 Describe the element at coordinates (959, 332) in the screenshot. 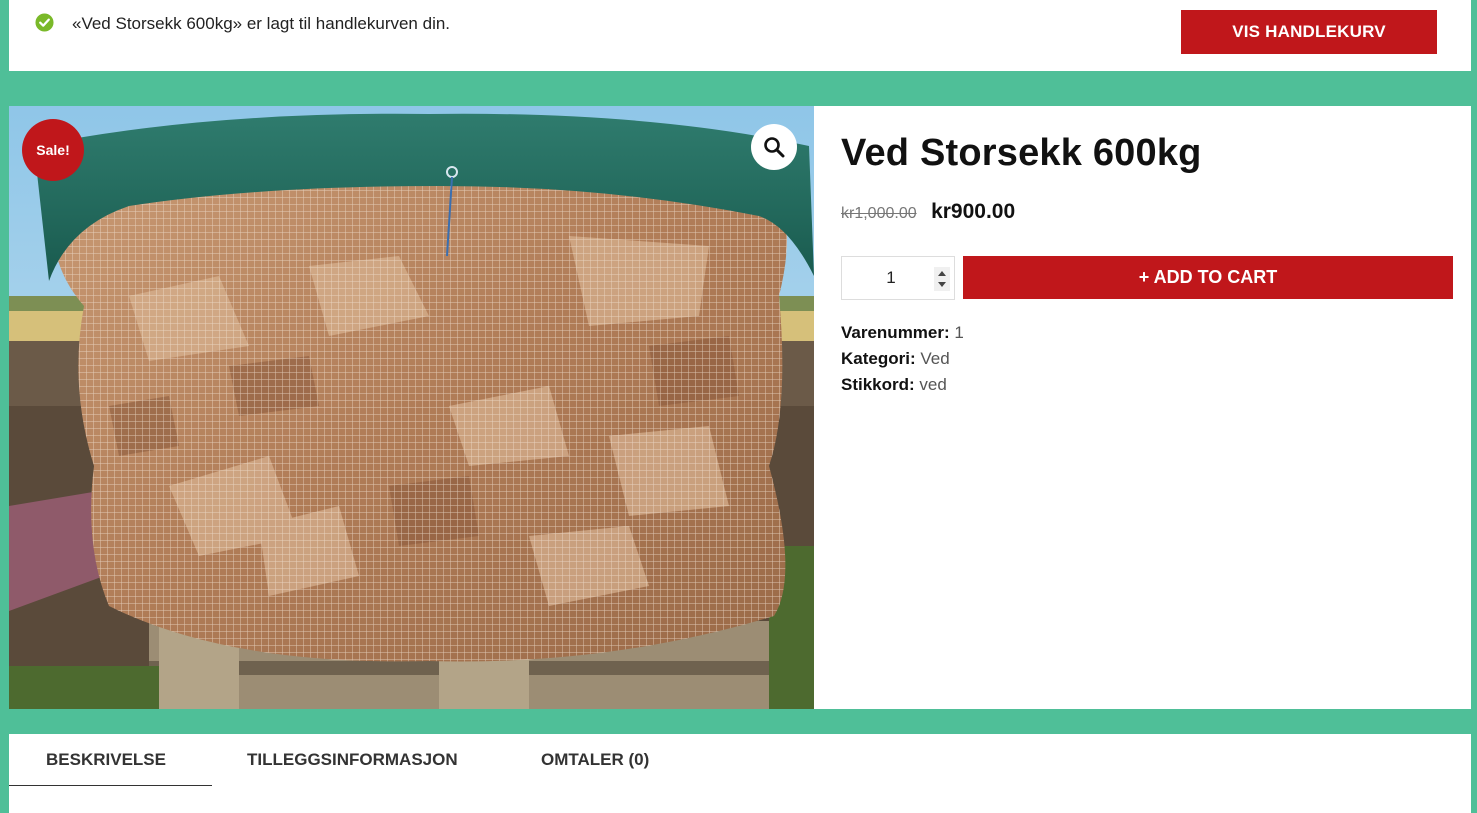

I see `sku-value: 1` at that location.